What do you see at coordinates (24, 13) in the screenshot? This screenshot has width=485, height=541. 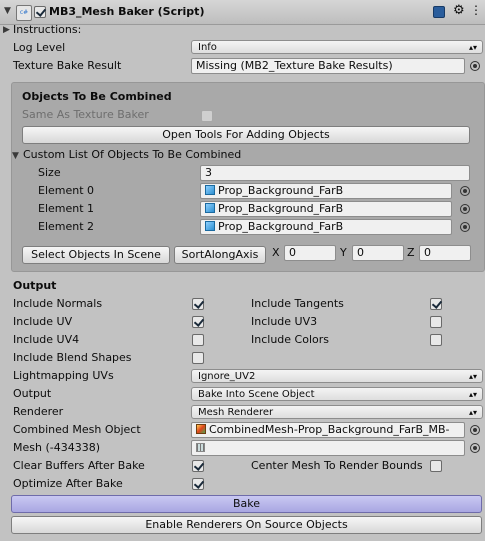 I see `script-file-icon: c#` at bounding box center [24, 13].